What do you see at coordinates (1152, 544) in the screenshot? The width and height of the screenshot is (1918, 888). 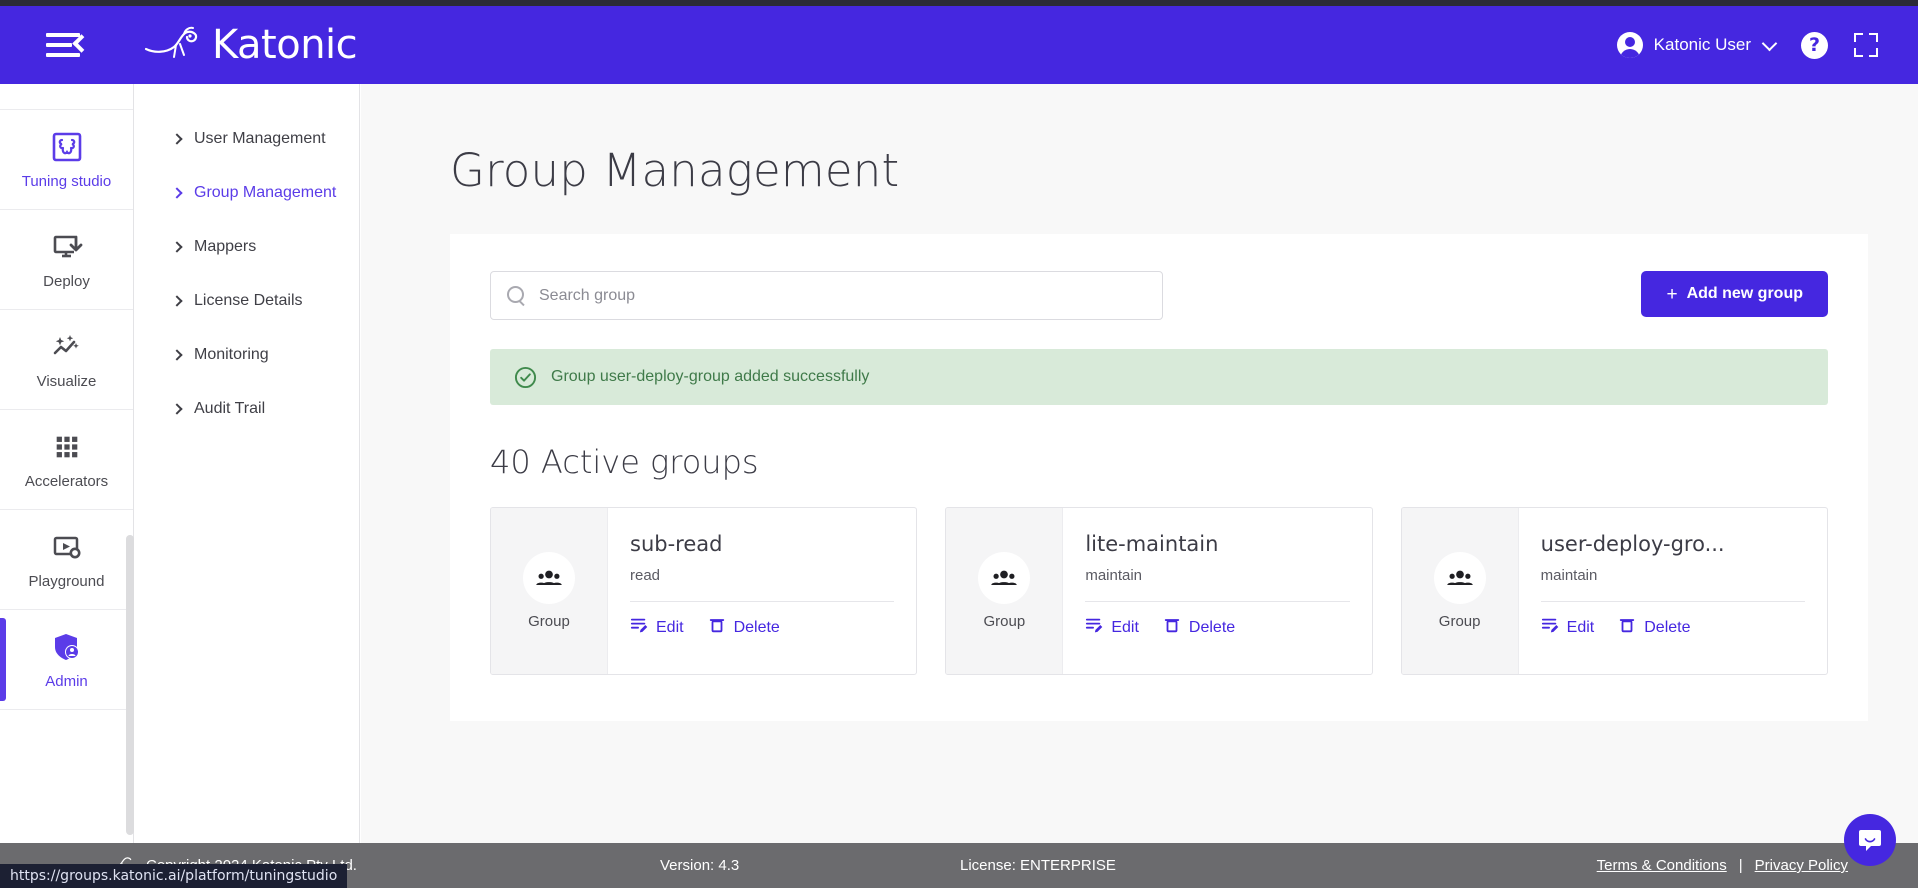 I see `group-name: lite-maintain` at bounding box center [1152, 544].